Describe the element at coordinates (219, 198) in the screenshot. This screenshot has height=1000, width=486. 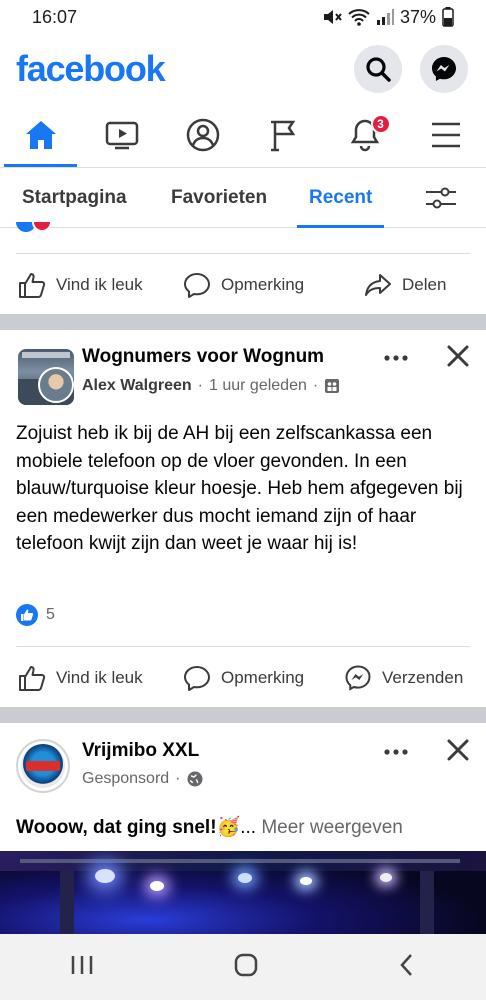
I see `tab-favorites: Favorieten` at that location.